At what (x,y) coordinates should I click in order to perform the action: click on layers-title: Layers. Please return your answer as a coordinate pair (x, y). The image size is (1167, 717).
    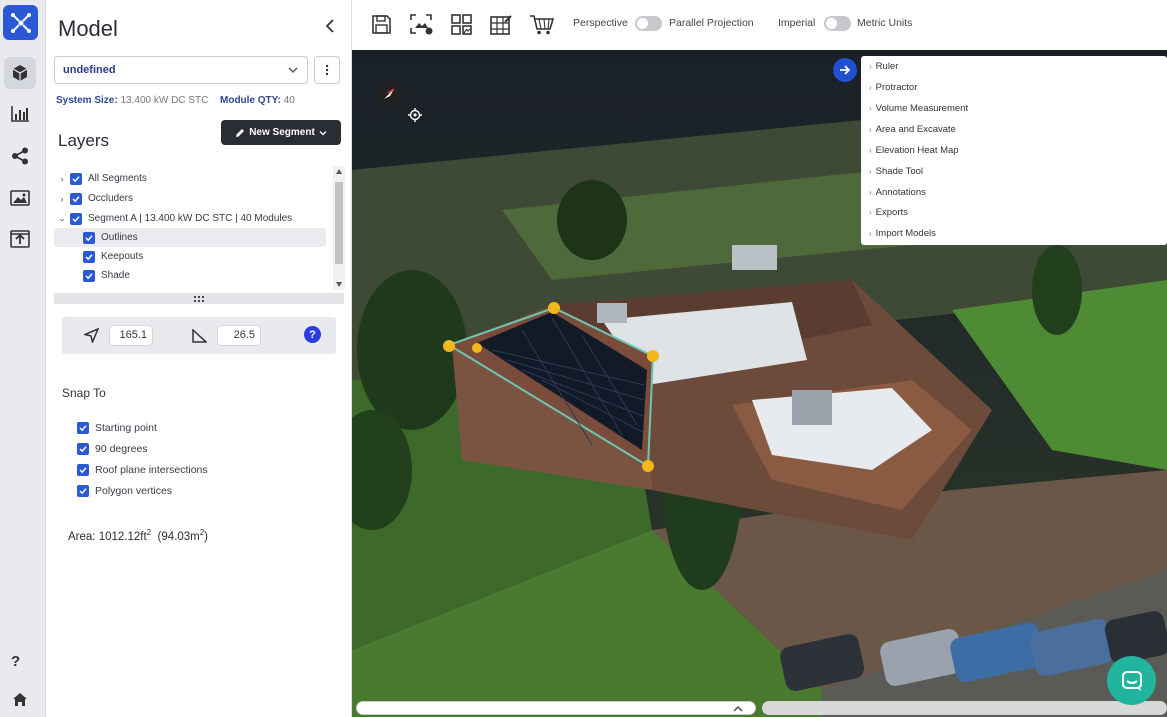
    Looking at the image, I should click on (84, 140).